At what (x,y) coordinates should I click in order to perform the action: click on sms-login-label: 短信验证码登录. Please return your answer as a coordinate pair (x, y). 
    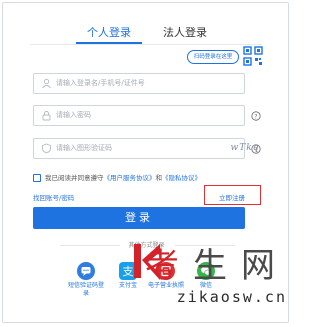
    Looking at the image, I should click on (85, 289).